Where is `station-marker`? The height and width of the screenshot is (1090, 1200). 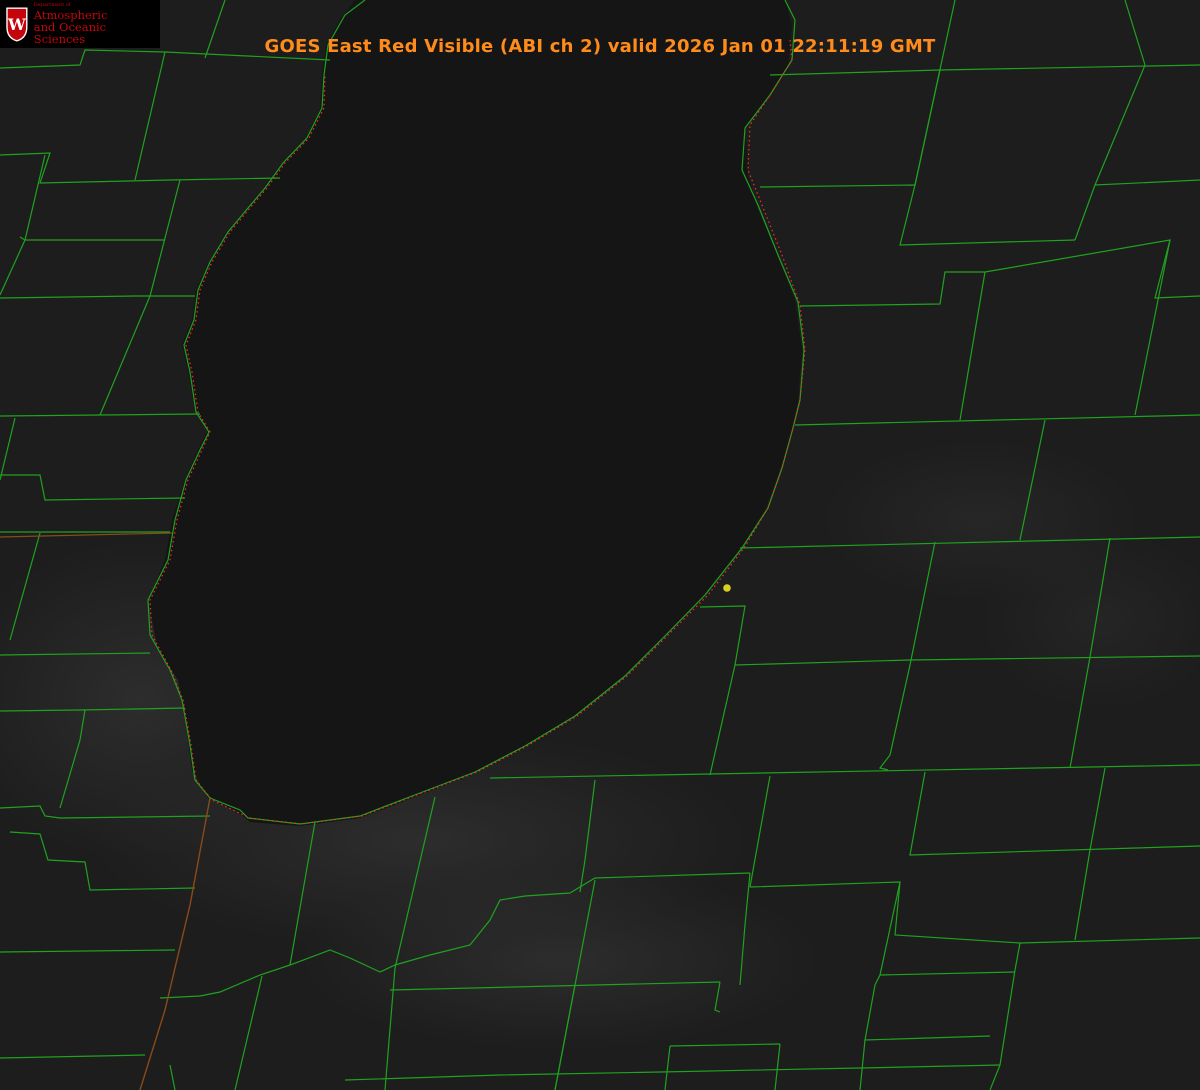
station-marker is located at coordinates (727, 588).